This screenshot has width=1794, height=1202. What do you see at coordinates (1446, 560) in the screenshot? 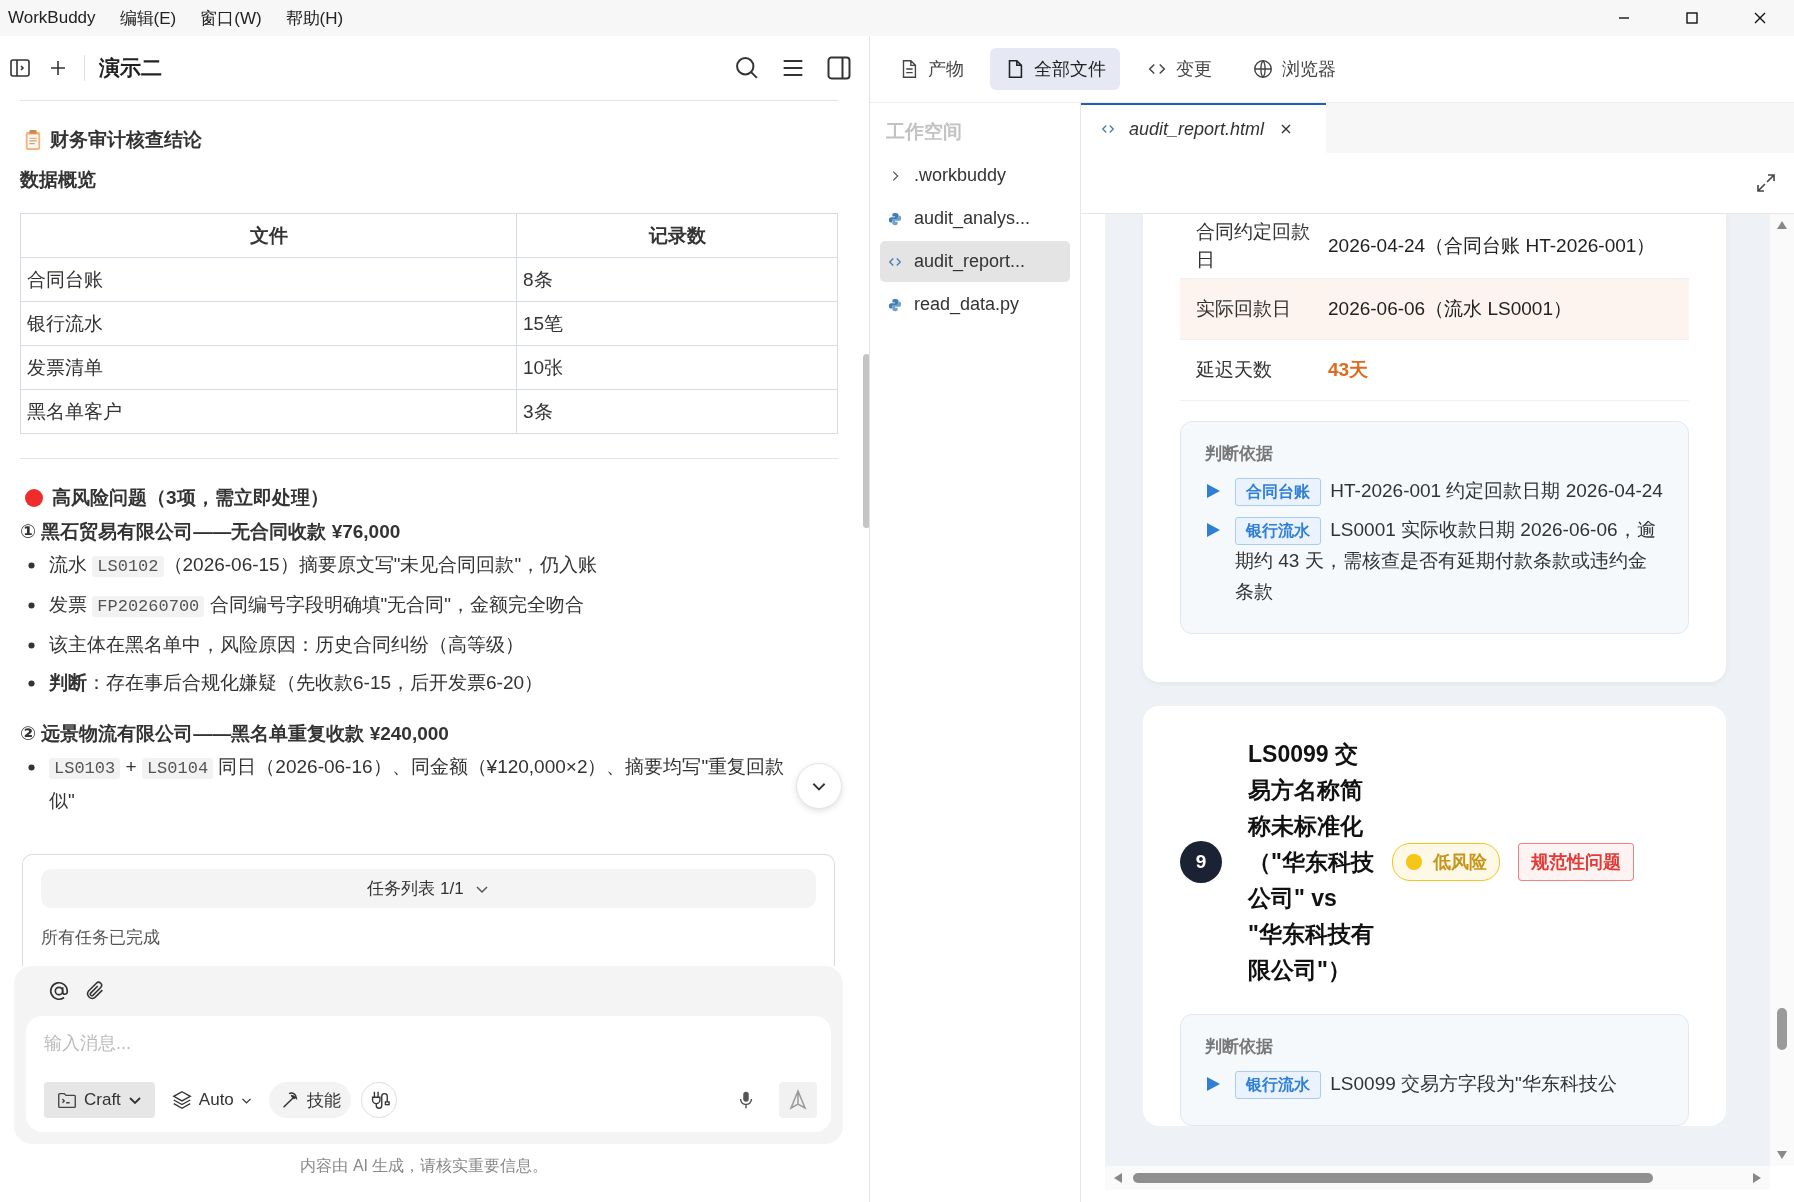
I see `evidence-text: 银行流水 LS0001 实际收款日期 2026-06-06，逾期约 43 天，需核查是否有延期付款条款或违约金条款` at bounding box center [1446, 560].